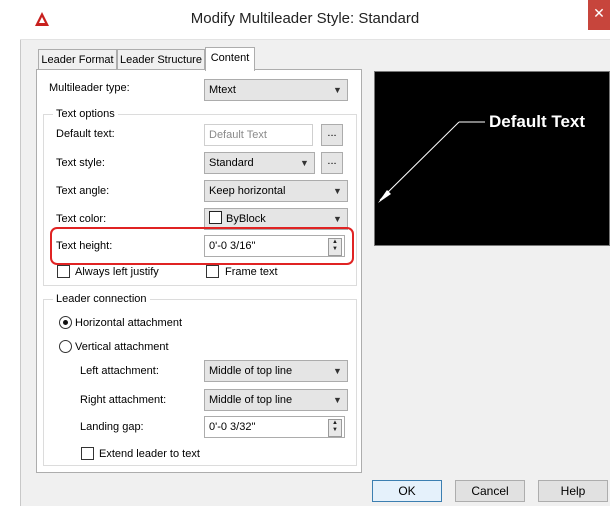 The height and width of the screenshot is (506, 610). I want to click on default-text-field: Default Text, so click(258, 135).